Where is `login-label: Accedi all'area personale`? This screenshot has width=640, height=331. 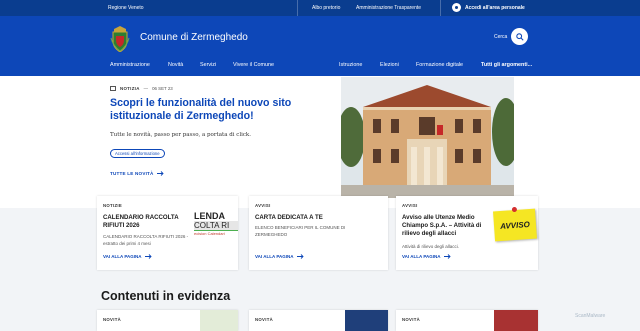
login-label: Accedi all'area personale is located at coordinates (495, 7).